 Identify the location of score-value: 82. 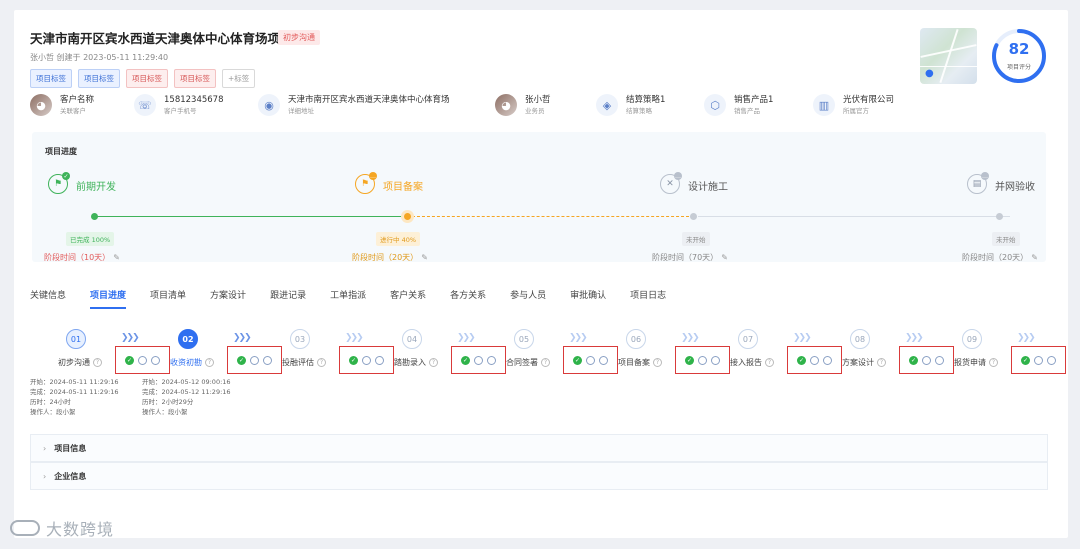
(1019, 49).